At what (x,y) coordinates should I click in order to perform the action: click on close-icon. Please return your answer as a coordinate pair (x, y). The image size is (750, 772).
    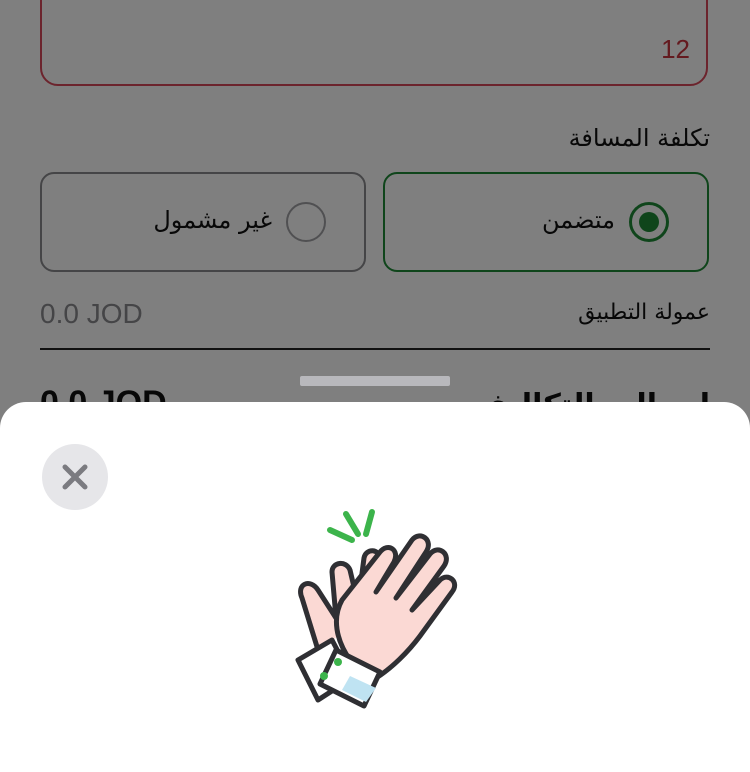
    Looking at the image, I should click on (75, 477).